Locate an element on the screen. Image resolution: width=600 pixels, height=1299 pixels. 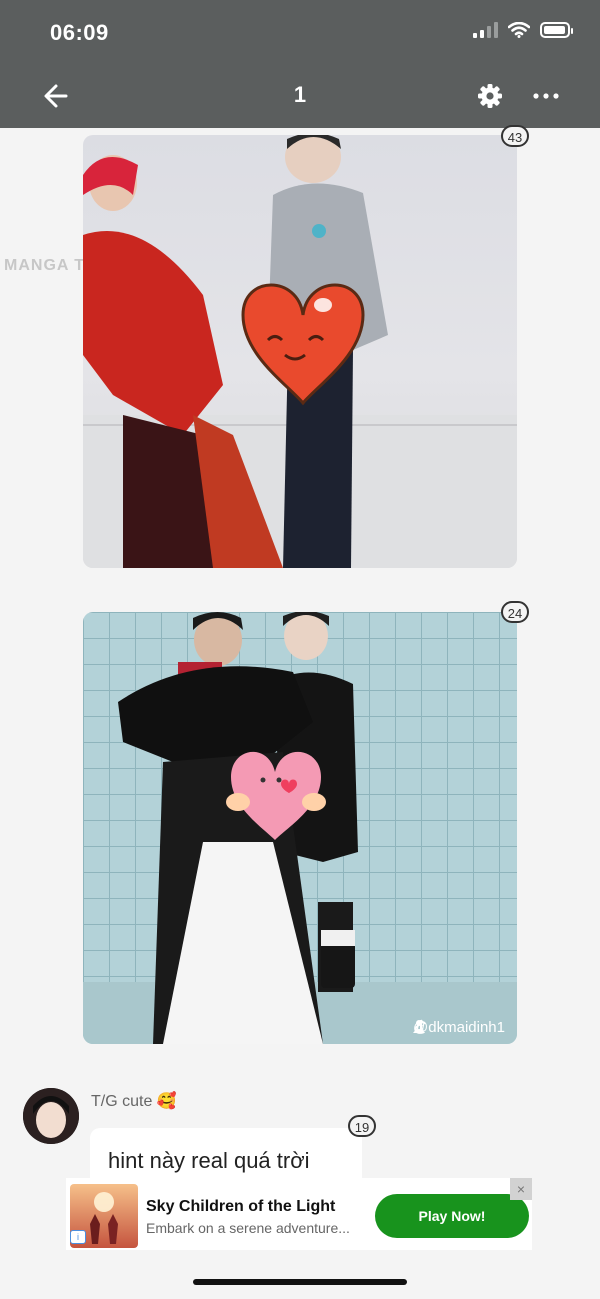
page-title: 1 is located at coordinates (300, 94).